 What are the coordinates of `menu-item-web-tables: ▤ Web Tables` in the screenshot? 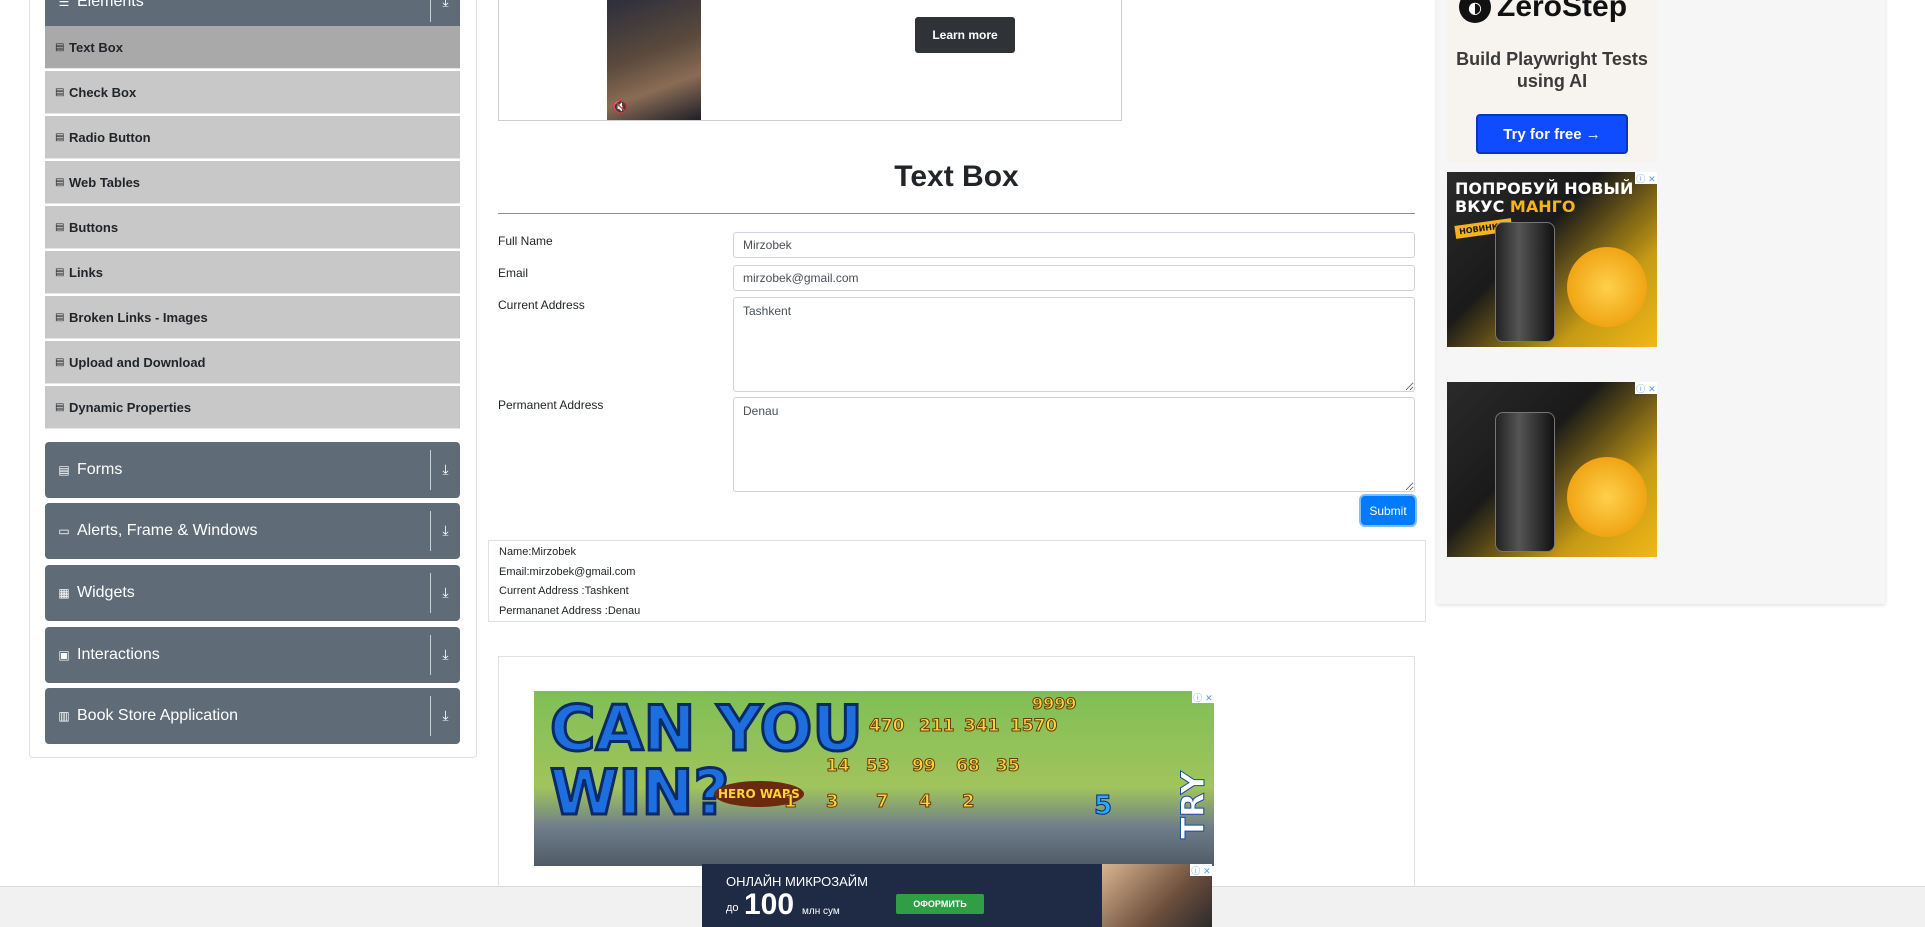 It's located at (252, 182).